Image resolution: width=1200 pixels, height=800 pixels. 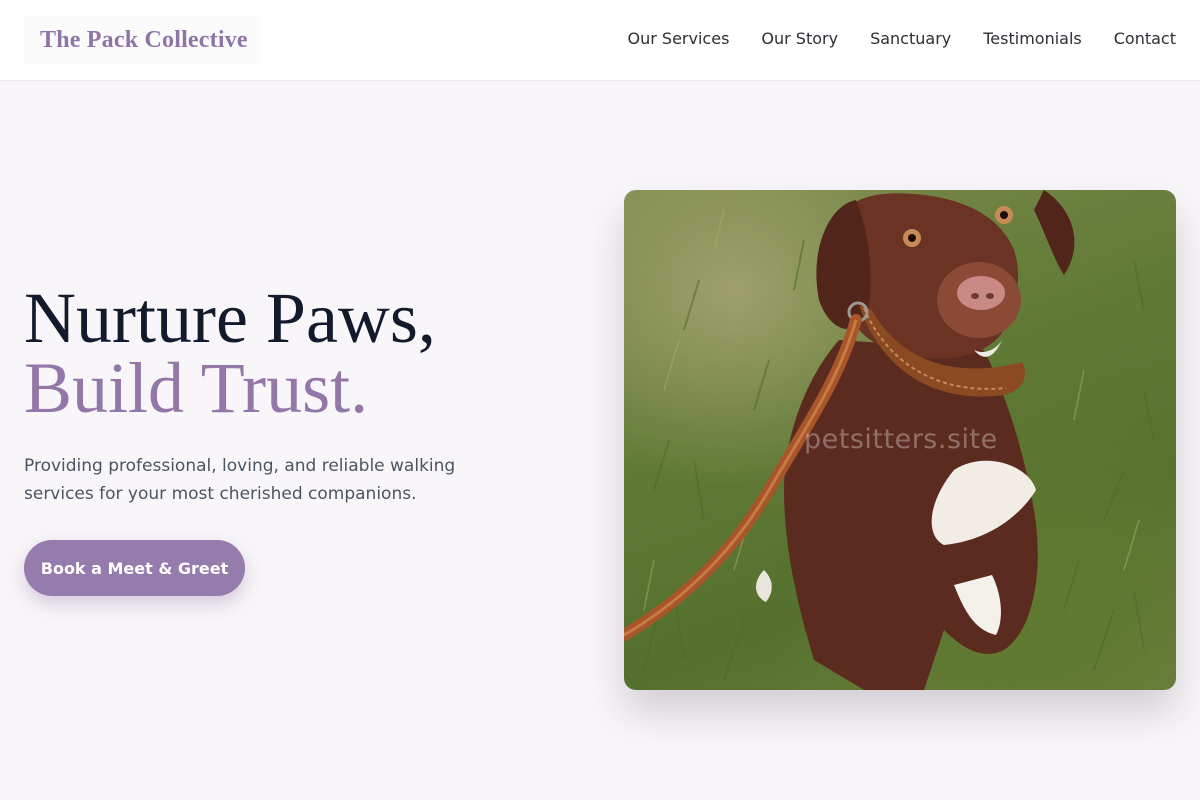 What do you see at coordinates (1032, 39) in the screenshot?
I see `nav-link-testimonials: Testimonials` at bounding box center [1032, 39].